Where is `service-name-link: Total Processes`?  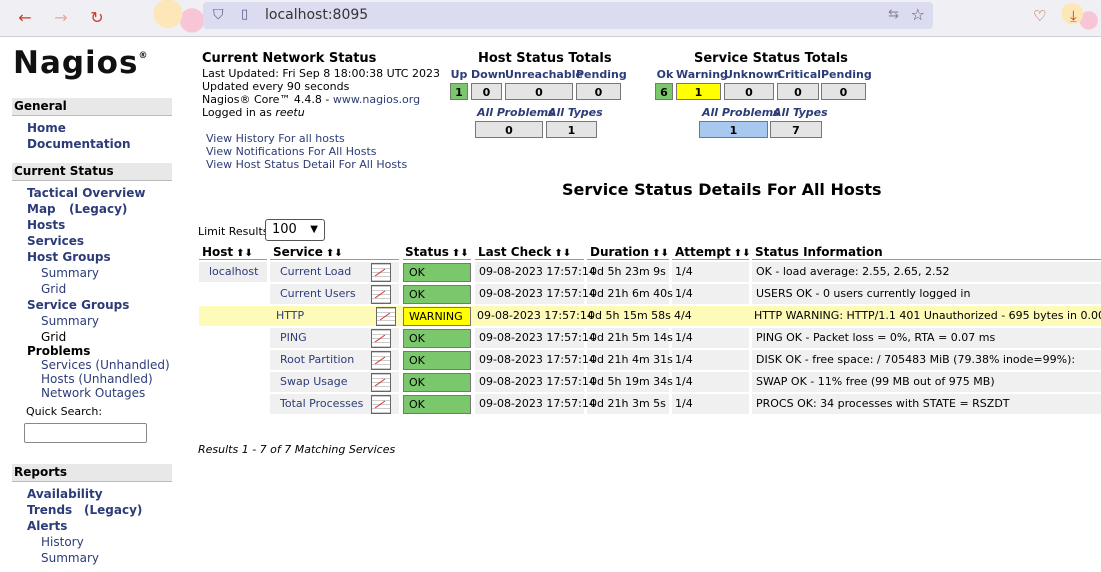 service-name-link: Total Processes is located at coordinates (319, 404).